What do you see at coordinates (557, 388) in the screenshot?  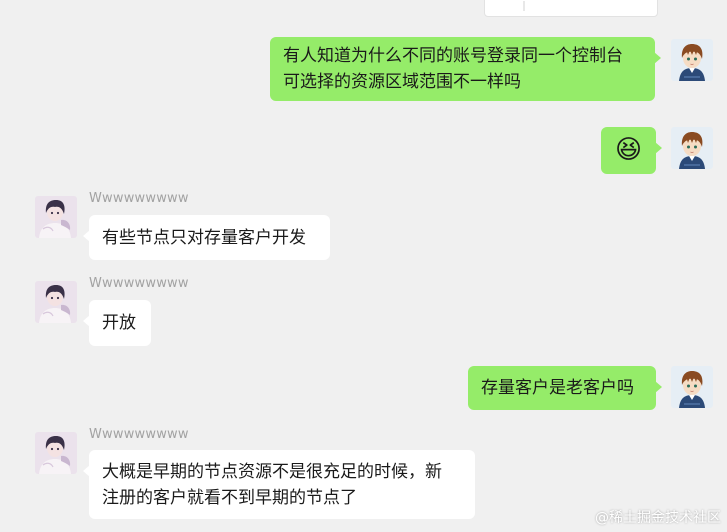 I see `message-text: 存量客户是老客户吗` at bounding box center [557, 388].